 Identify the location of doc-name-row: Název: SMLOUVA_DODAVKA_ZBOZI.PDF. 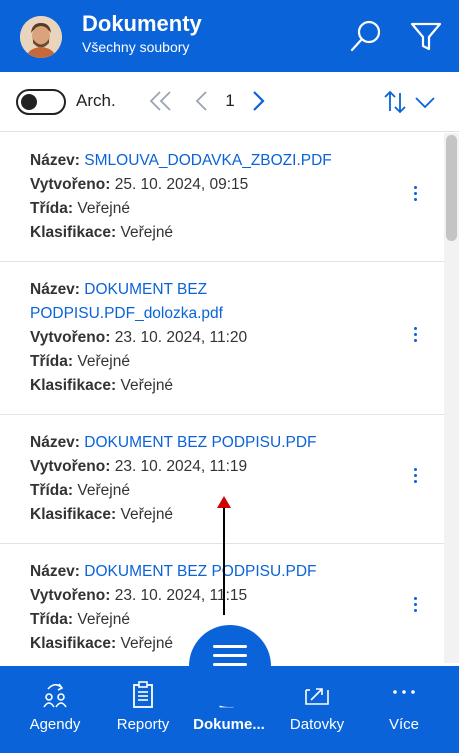
(207, 161).